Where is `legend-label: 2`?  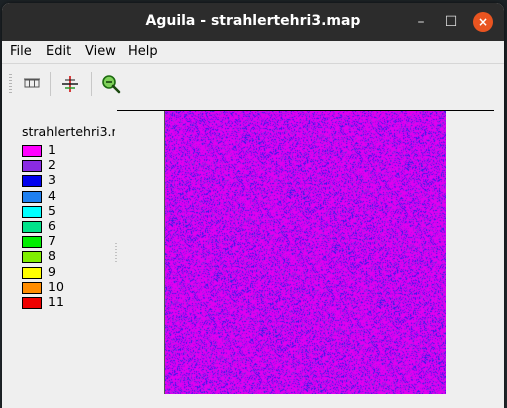
legend-label: 2 is located at coordinates (52, 165).